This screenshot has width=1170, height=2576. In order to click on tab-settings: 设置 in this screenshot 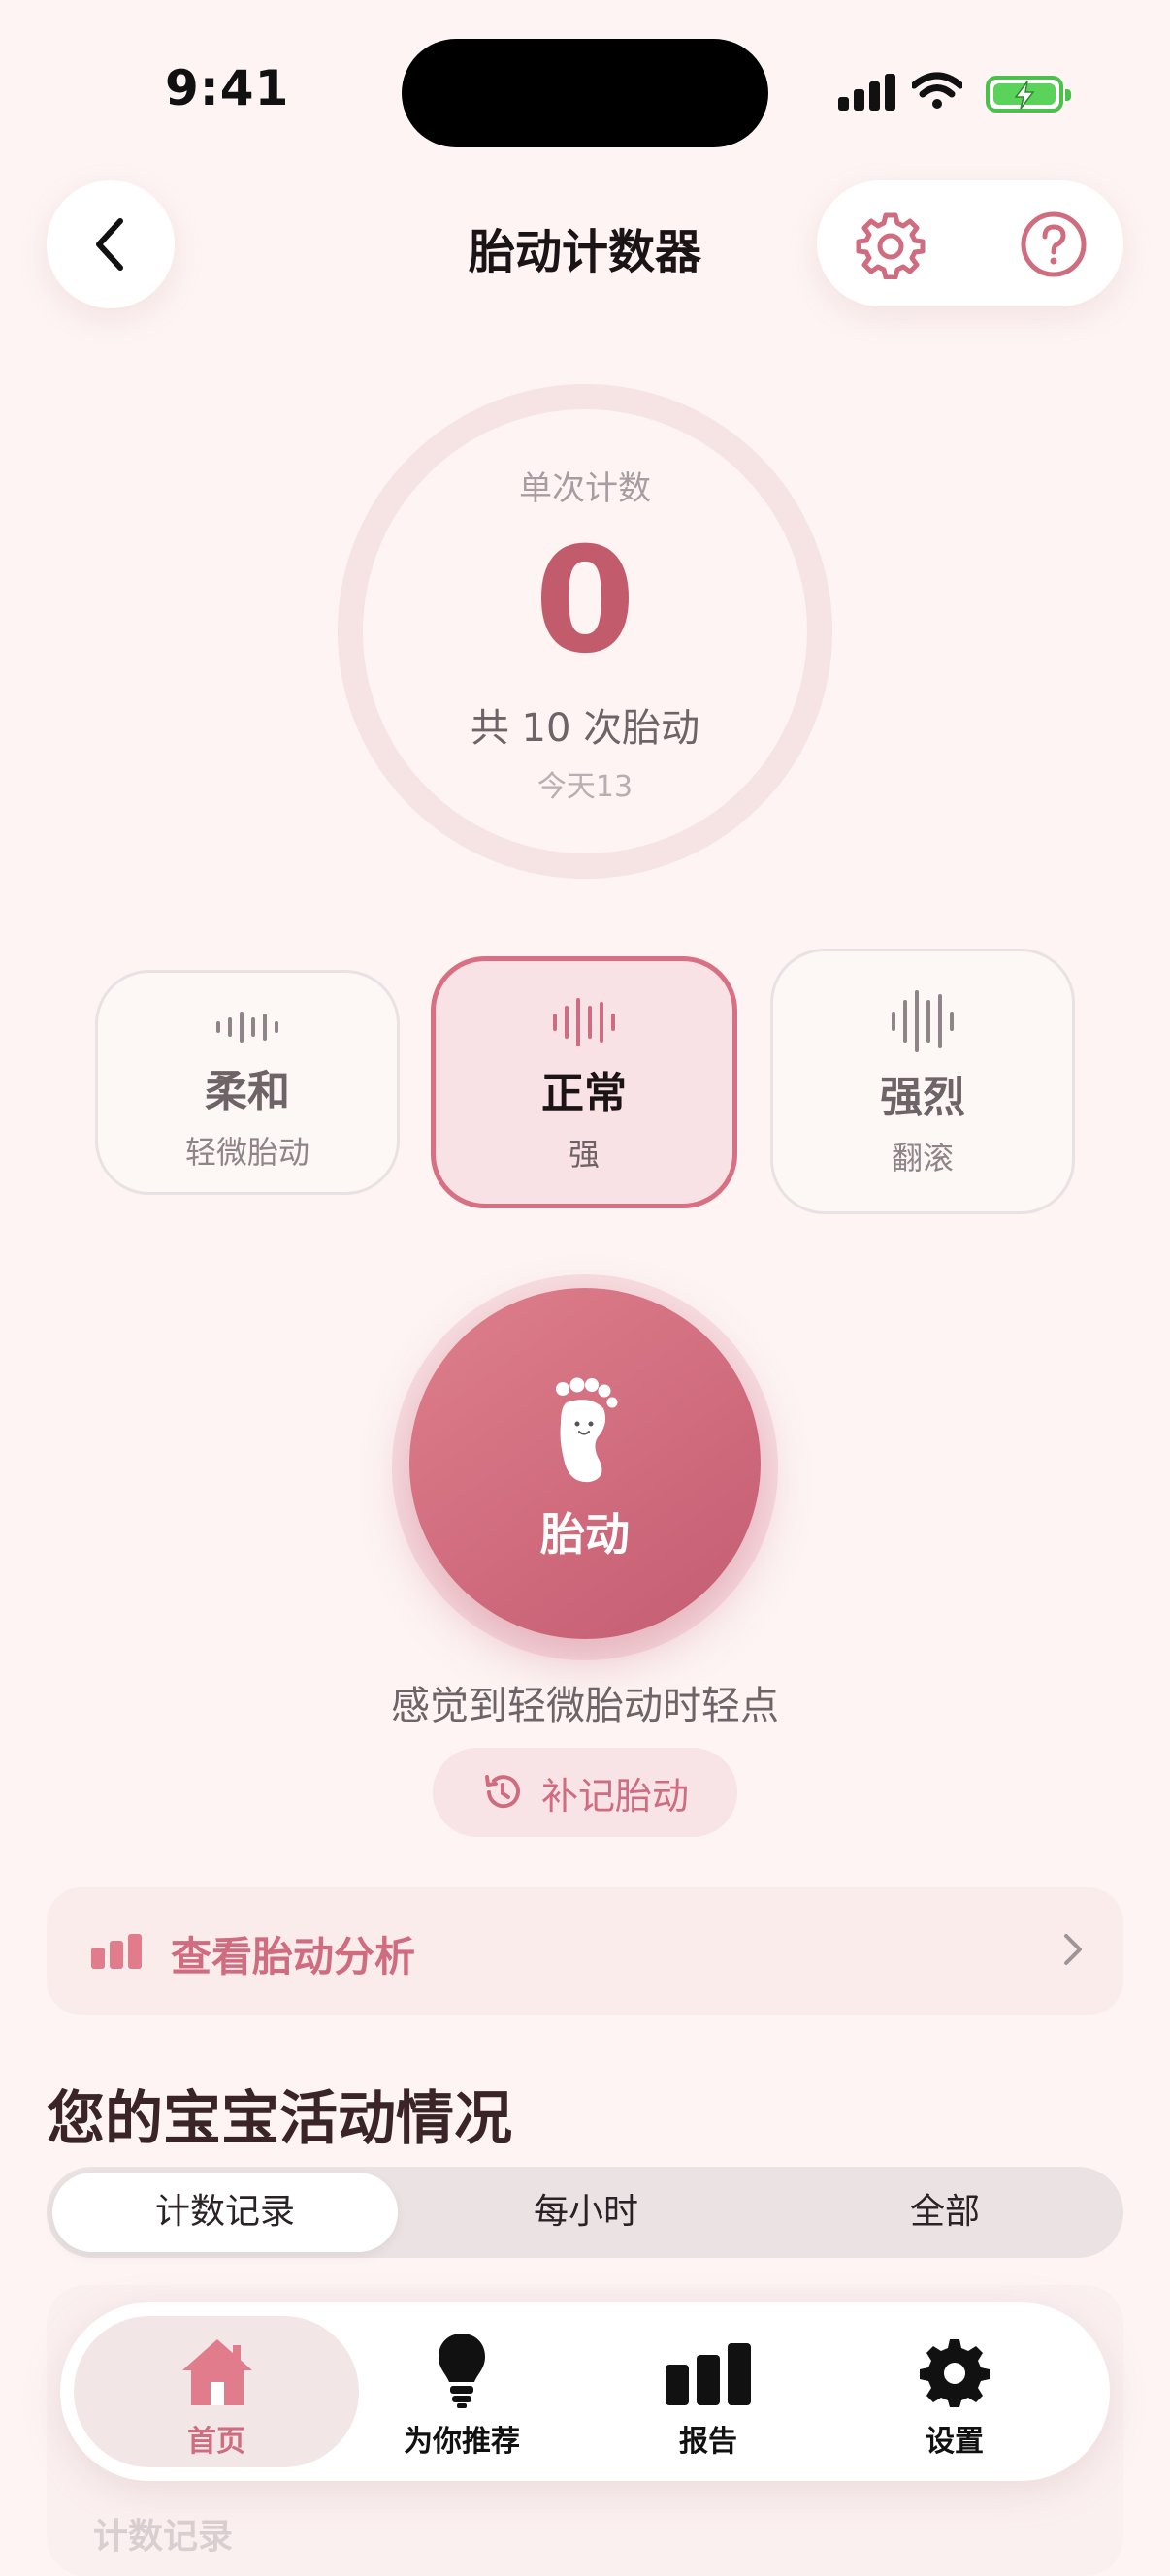, I will do `click(955, 2391)`.